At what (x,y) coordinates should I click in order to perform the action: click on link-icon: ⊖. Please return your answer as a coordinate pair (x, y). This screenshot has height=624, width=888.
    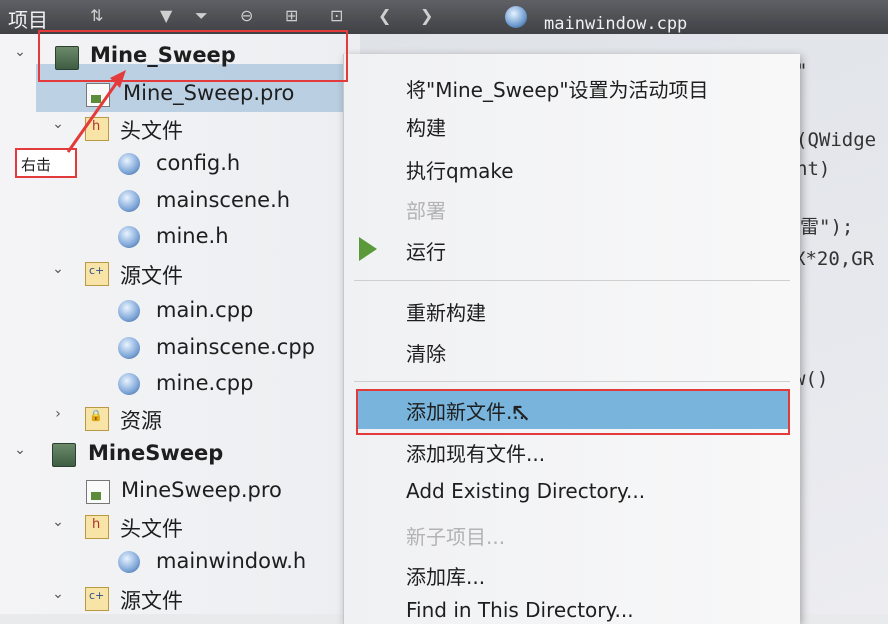
    Looking at the image, I should click on (246, 15).